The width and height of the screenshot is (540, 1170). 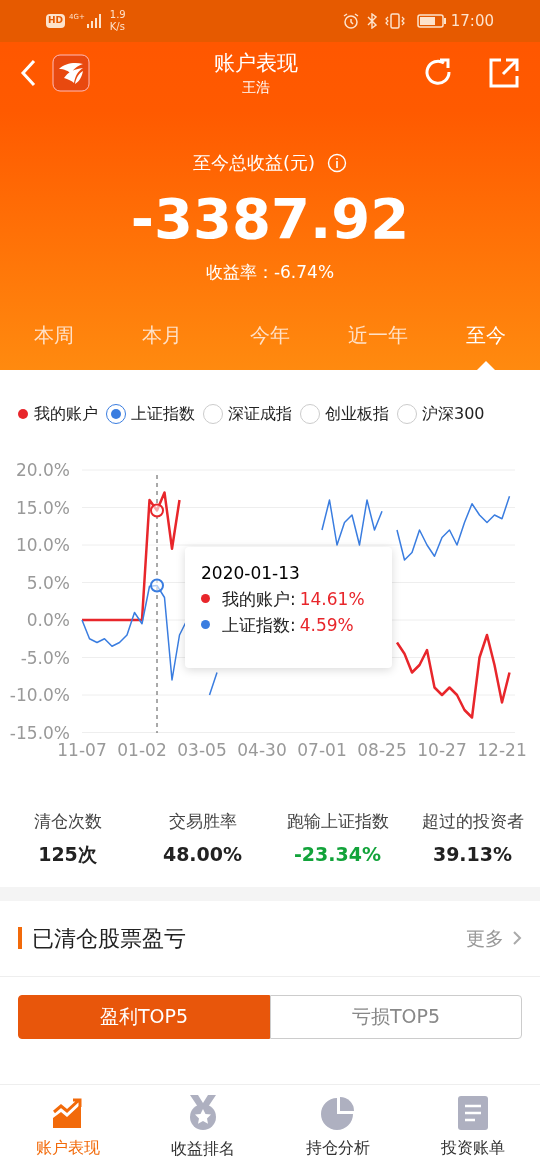 What do you see at coordinates (67, 854) in the screenshot?
I see `stat-value: 125次` at bounding box center [67, 854].